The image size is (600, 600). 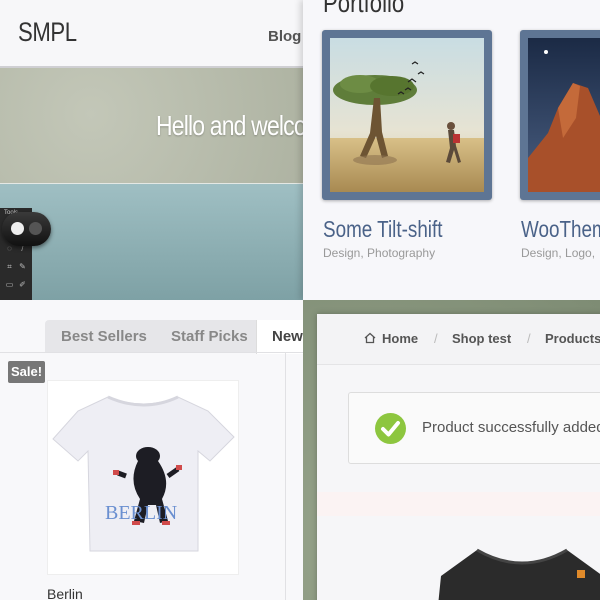 I want to click on pen-tool-icon: ✎, so click(x=22, y=266).